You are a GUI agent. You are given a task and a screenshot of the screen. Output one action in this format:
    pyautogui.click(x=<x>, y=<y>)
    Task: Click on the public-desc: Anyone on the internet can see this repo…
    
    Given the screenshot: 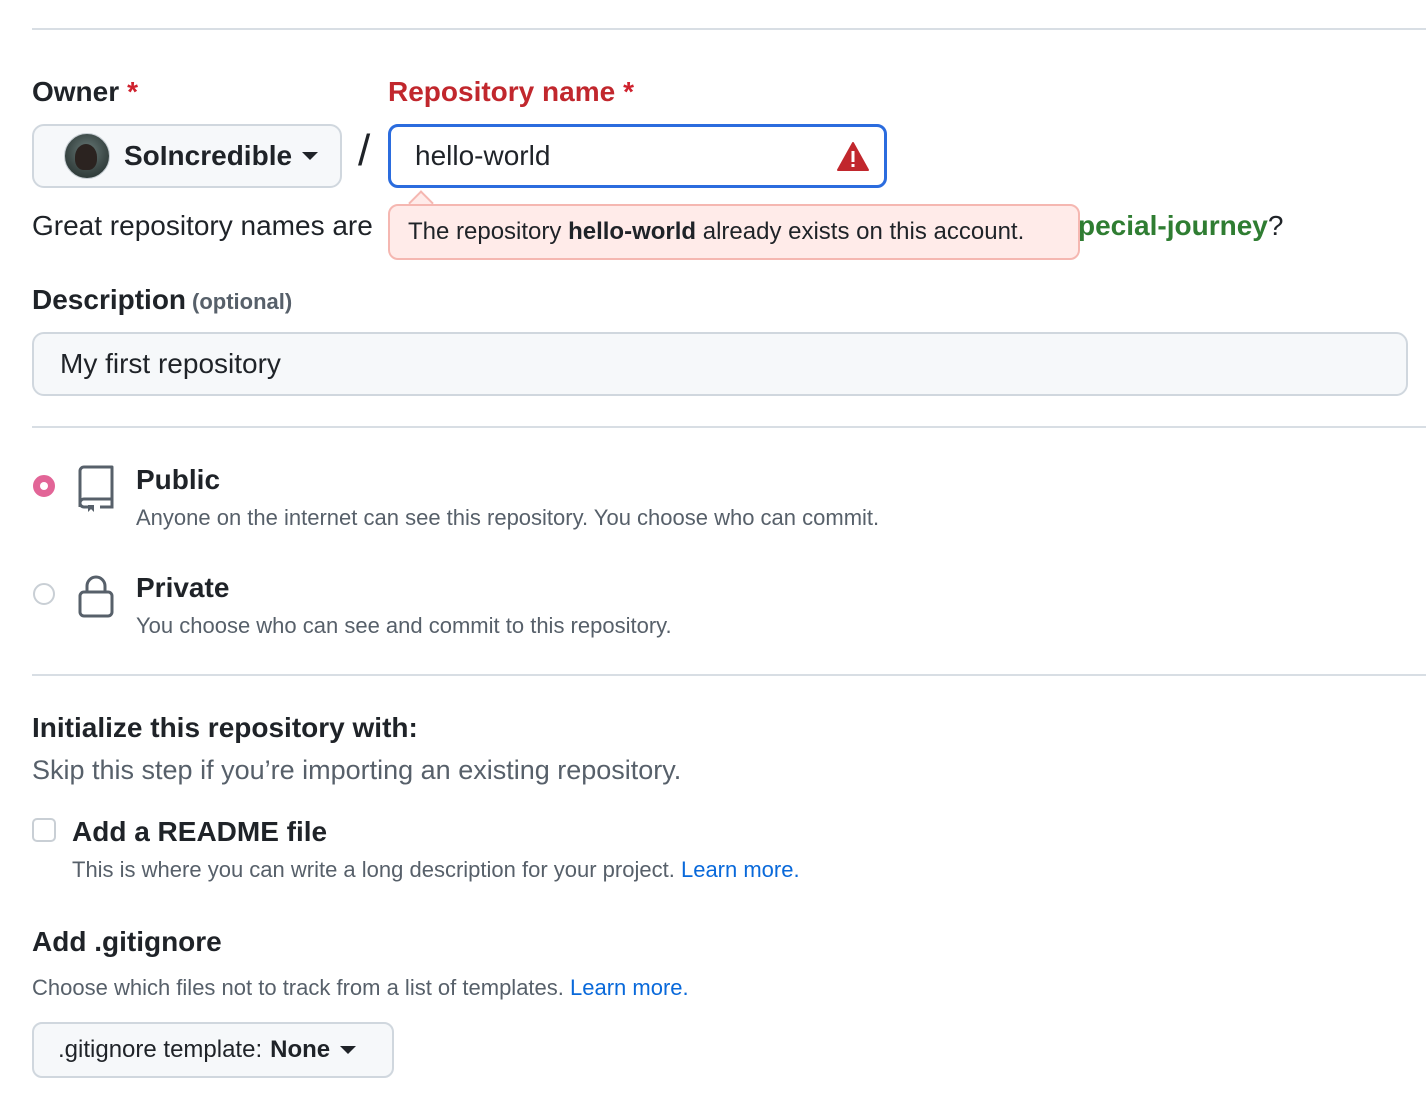 What is the action you would take?
    pyautogui.click(x=508, y=517)
    